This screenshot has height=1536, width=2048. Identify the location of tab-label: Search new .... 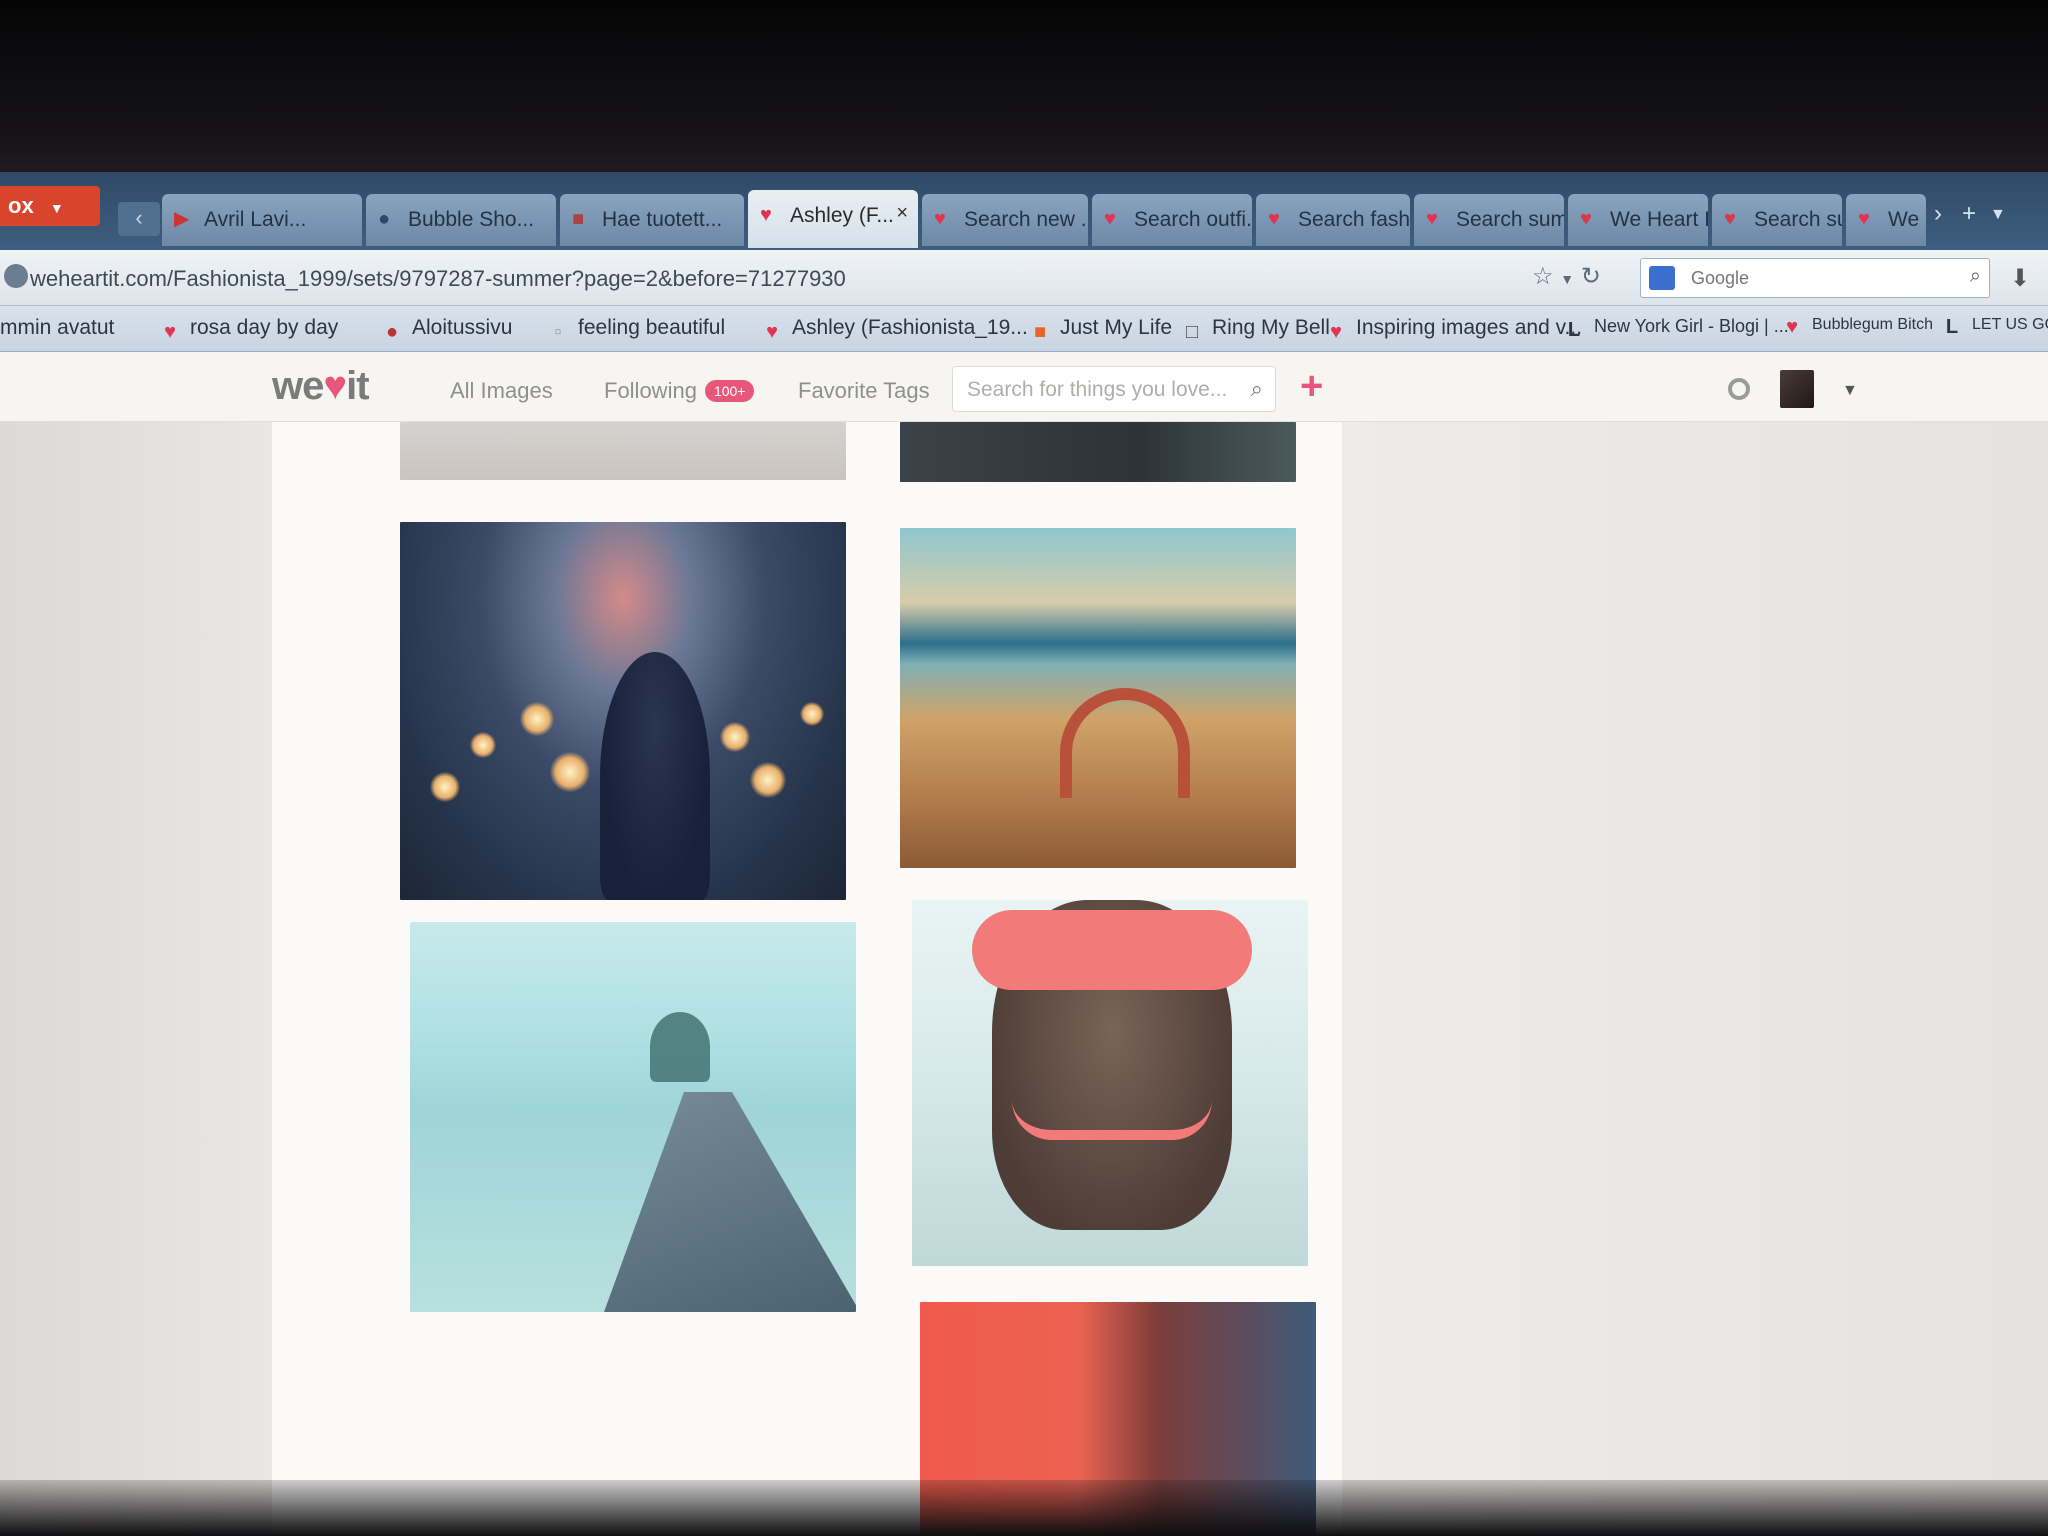
(1026, 219).